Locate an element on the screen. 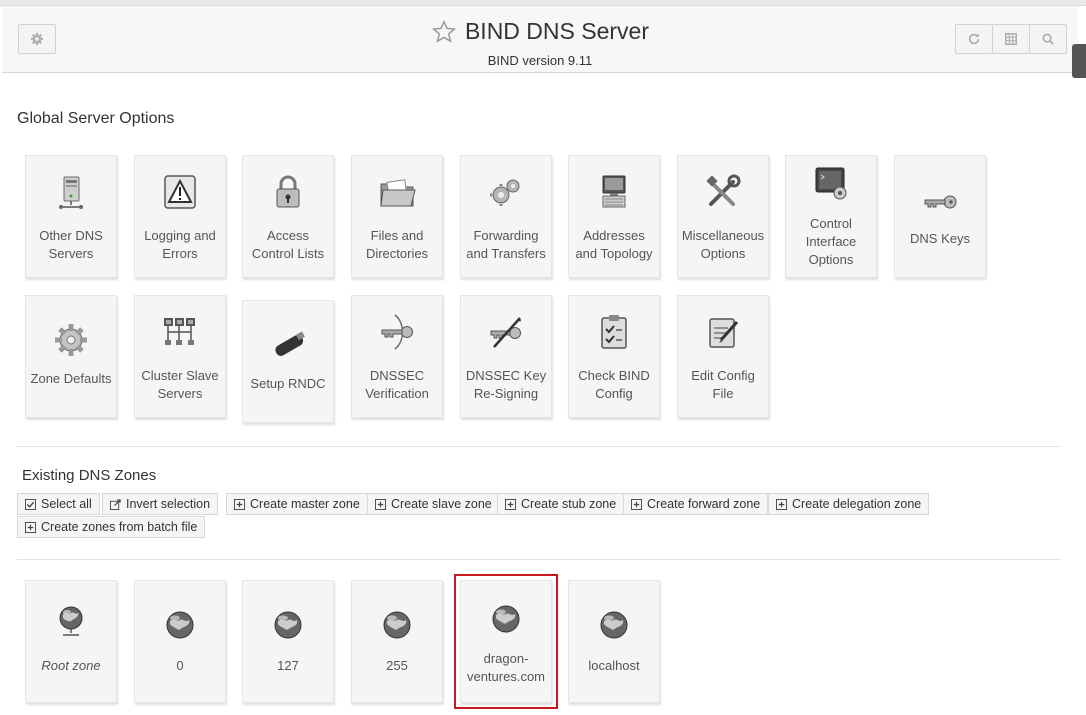 This screenshot has width=1086, height=715. zone-tile-localhost: localhost is located at coordinates (614, 641).